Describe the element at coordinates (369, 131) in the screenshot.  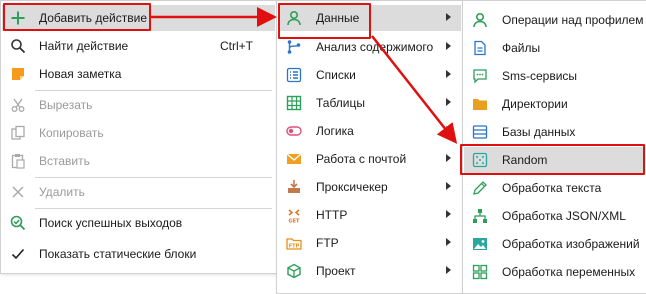
I see `menu-item-logic: Логика` at that location.